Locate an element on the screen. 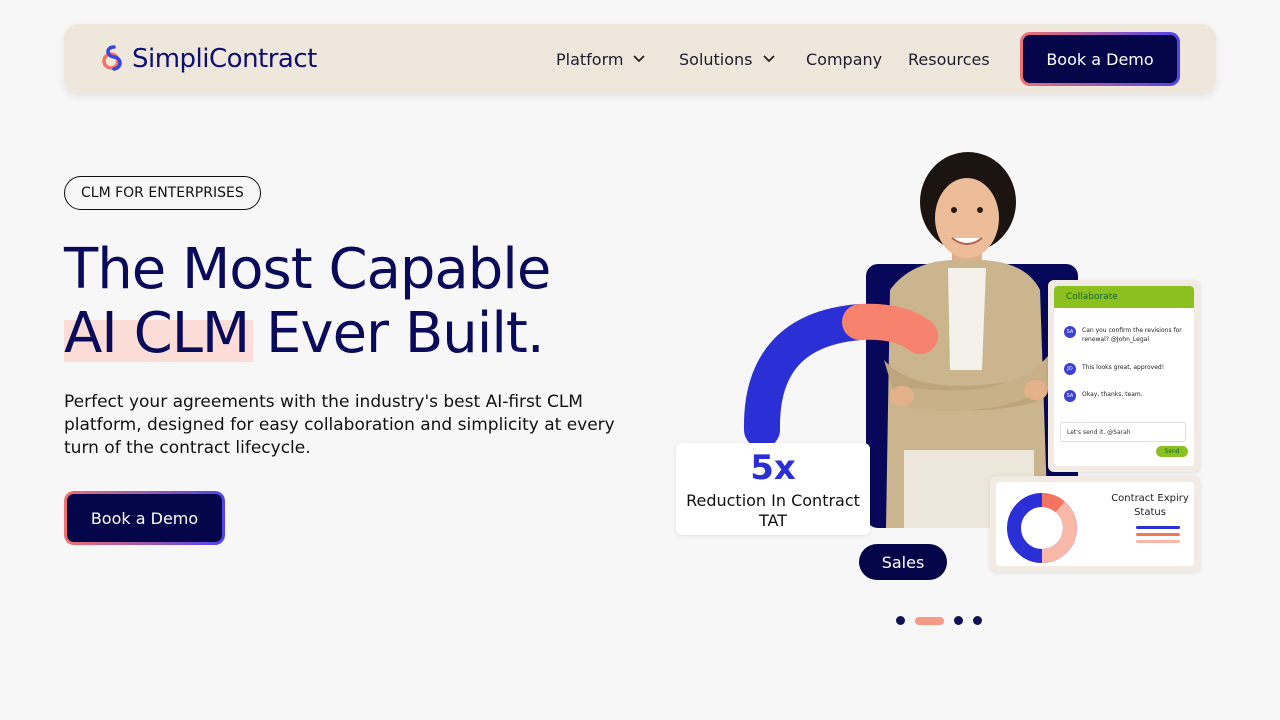  expiry-donut-chart is located at coordinates (1042, 528).